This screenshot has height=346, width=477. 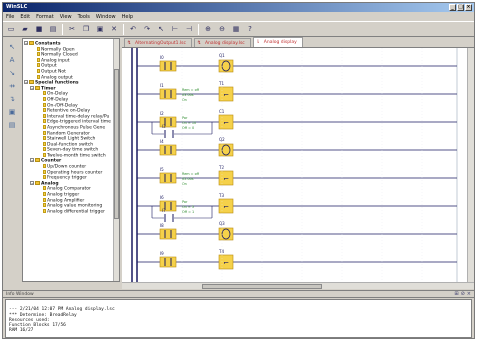 What do you see at coordinates (66, 17) in the screenshot?
I see `menu-view: View` at bounding box center [66, 17].